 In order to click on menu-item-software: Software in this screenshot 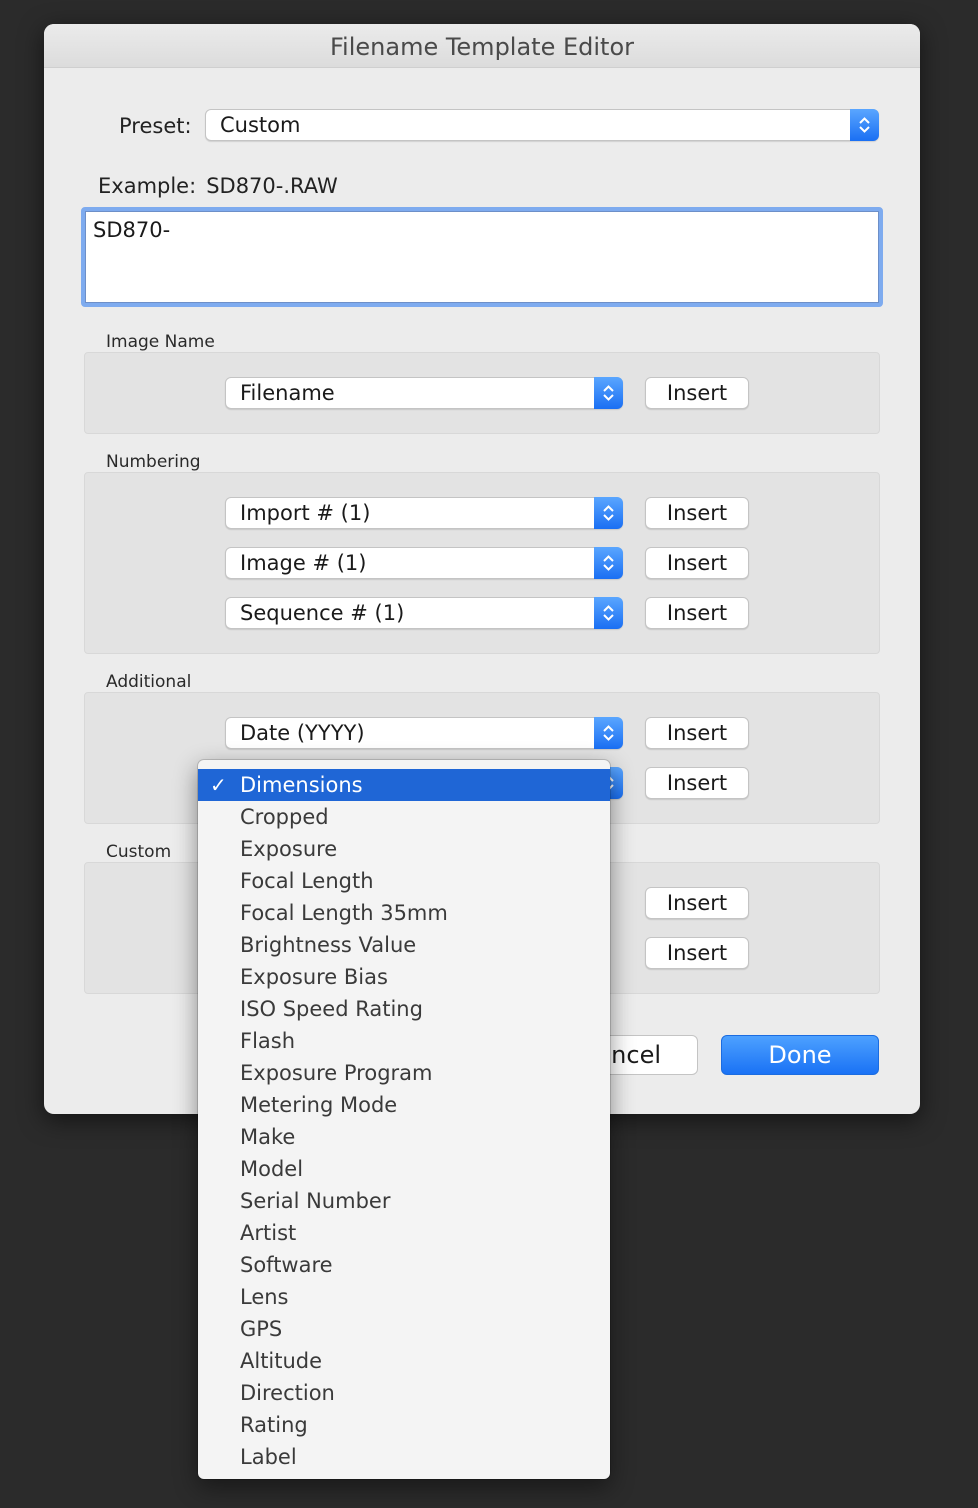, I will do `click(404, 1265)`.